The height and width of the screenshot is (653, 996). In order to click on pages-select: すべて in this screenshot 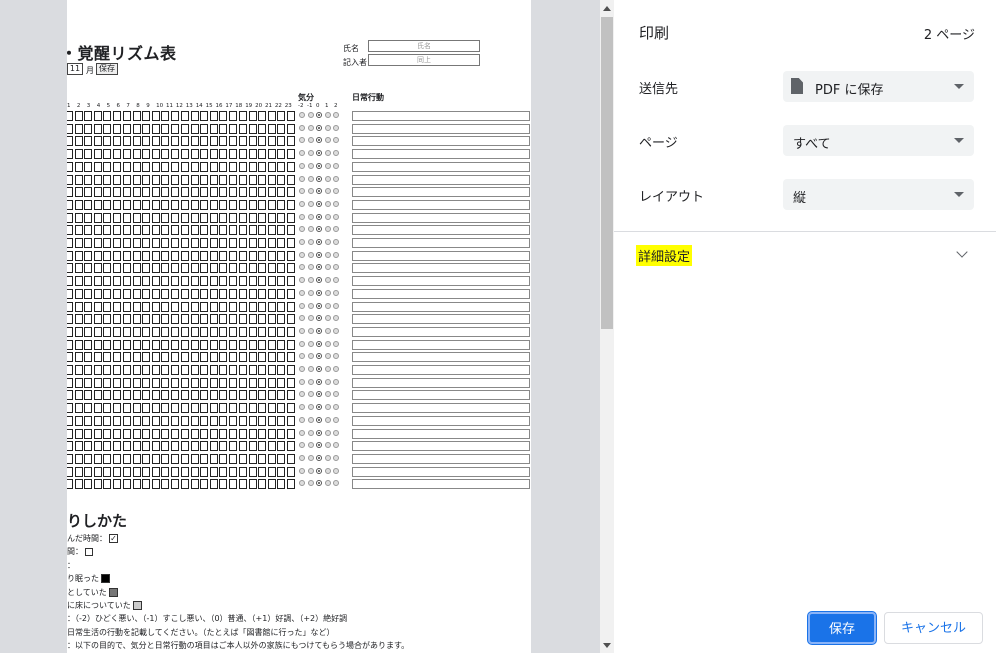, I will do `click(878, 140)`.